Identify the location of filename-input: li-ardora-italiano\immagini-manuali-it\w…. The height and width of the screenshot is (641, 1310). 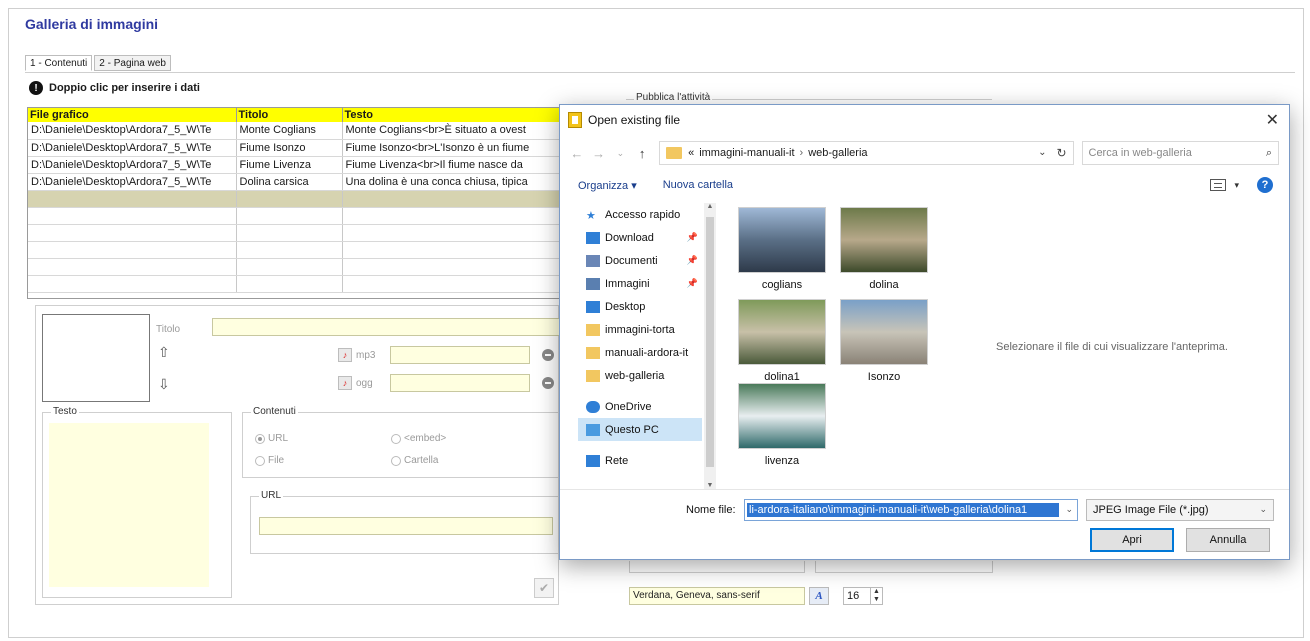
(911, 510).